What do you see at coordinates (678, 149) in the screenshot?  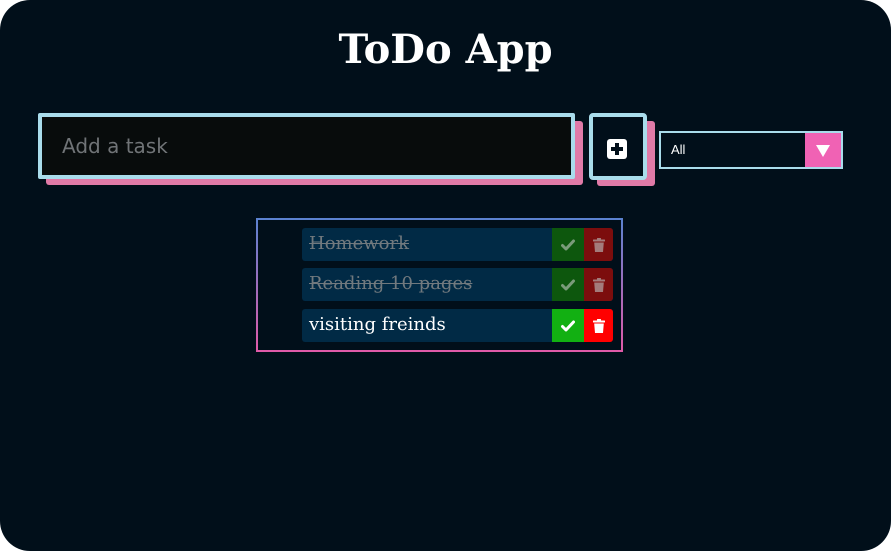 I see `filter-selected-value: All` at bounding box center [678, 149].